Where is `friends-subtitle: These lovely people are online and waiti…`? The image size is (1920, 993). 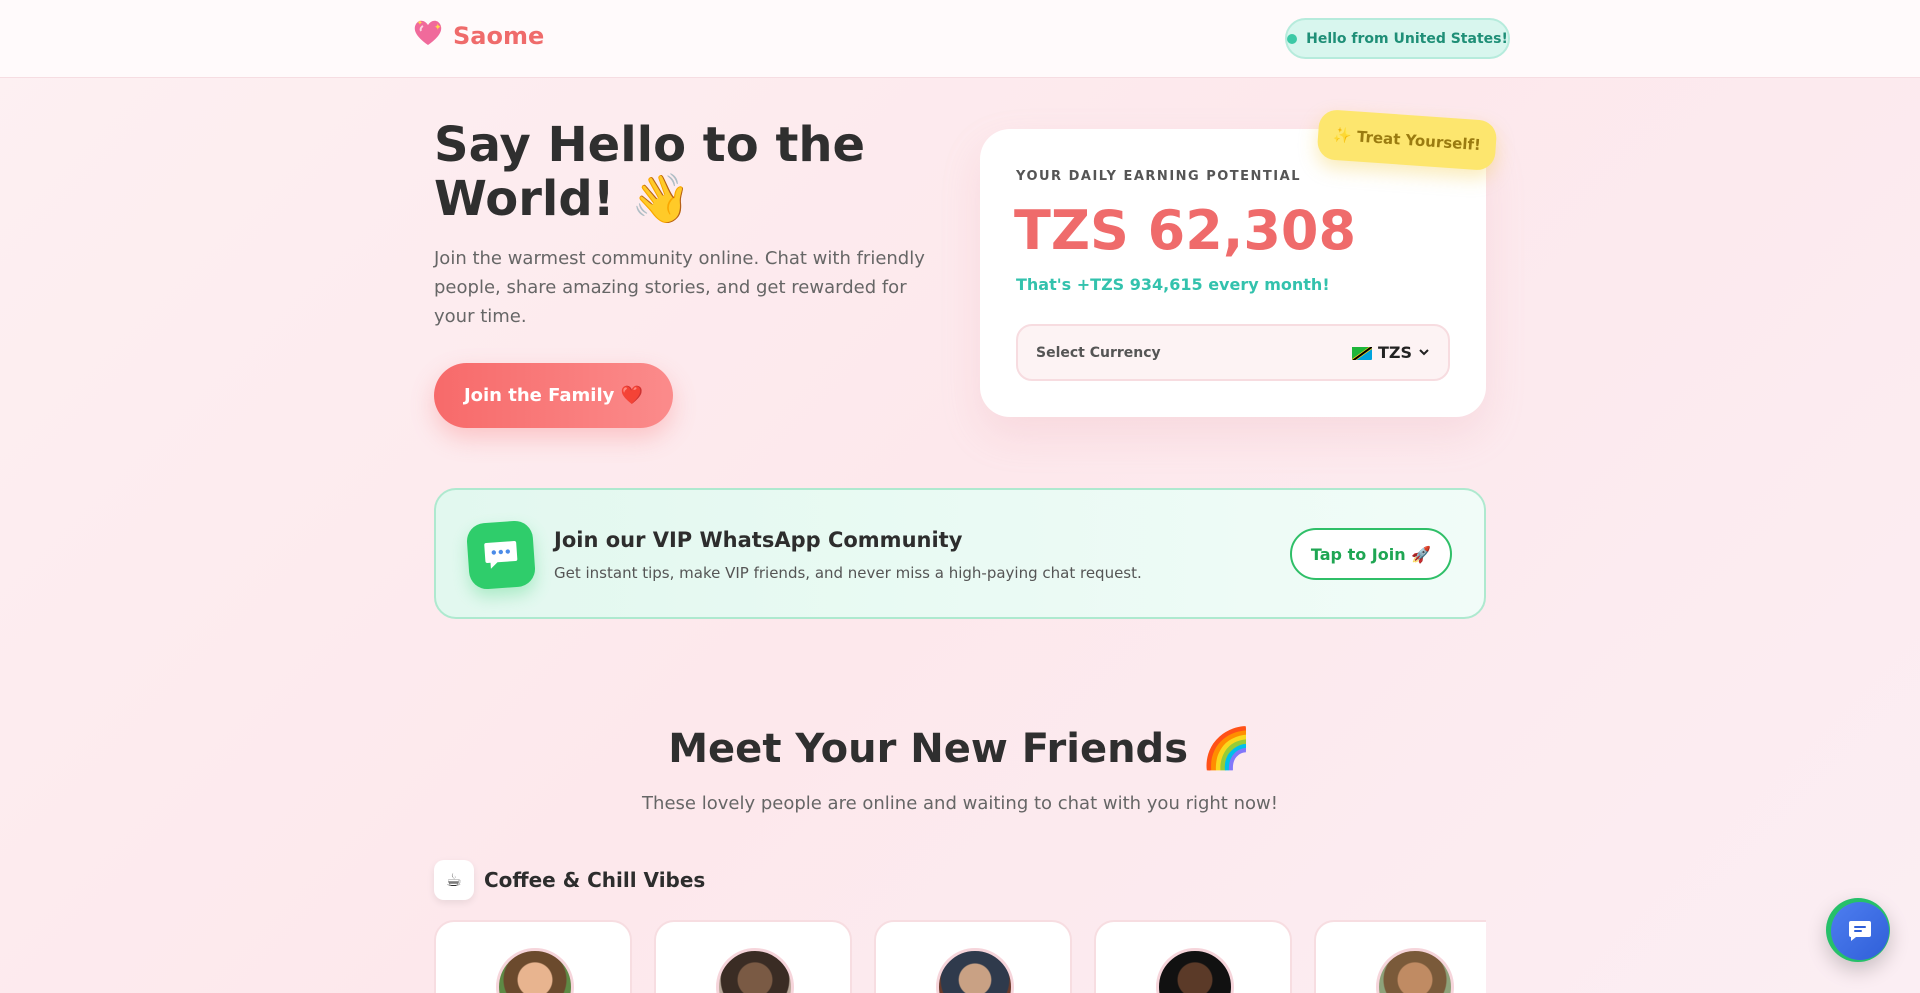
friends-subtitle: These lovely people are online and waiti… is located at coordinates (960, 803).